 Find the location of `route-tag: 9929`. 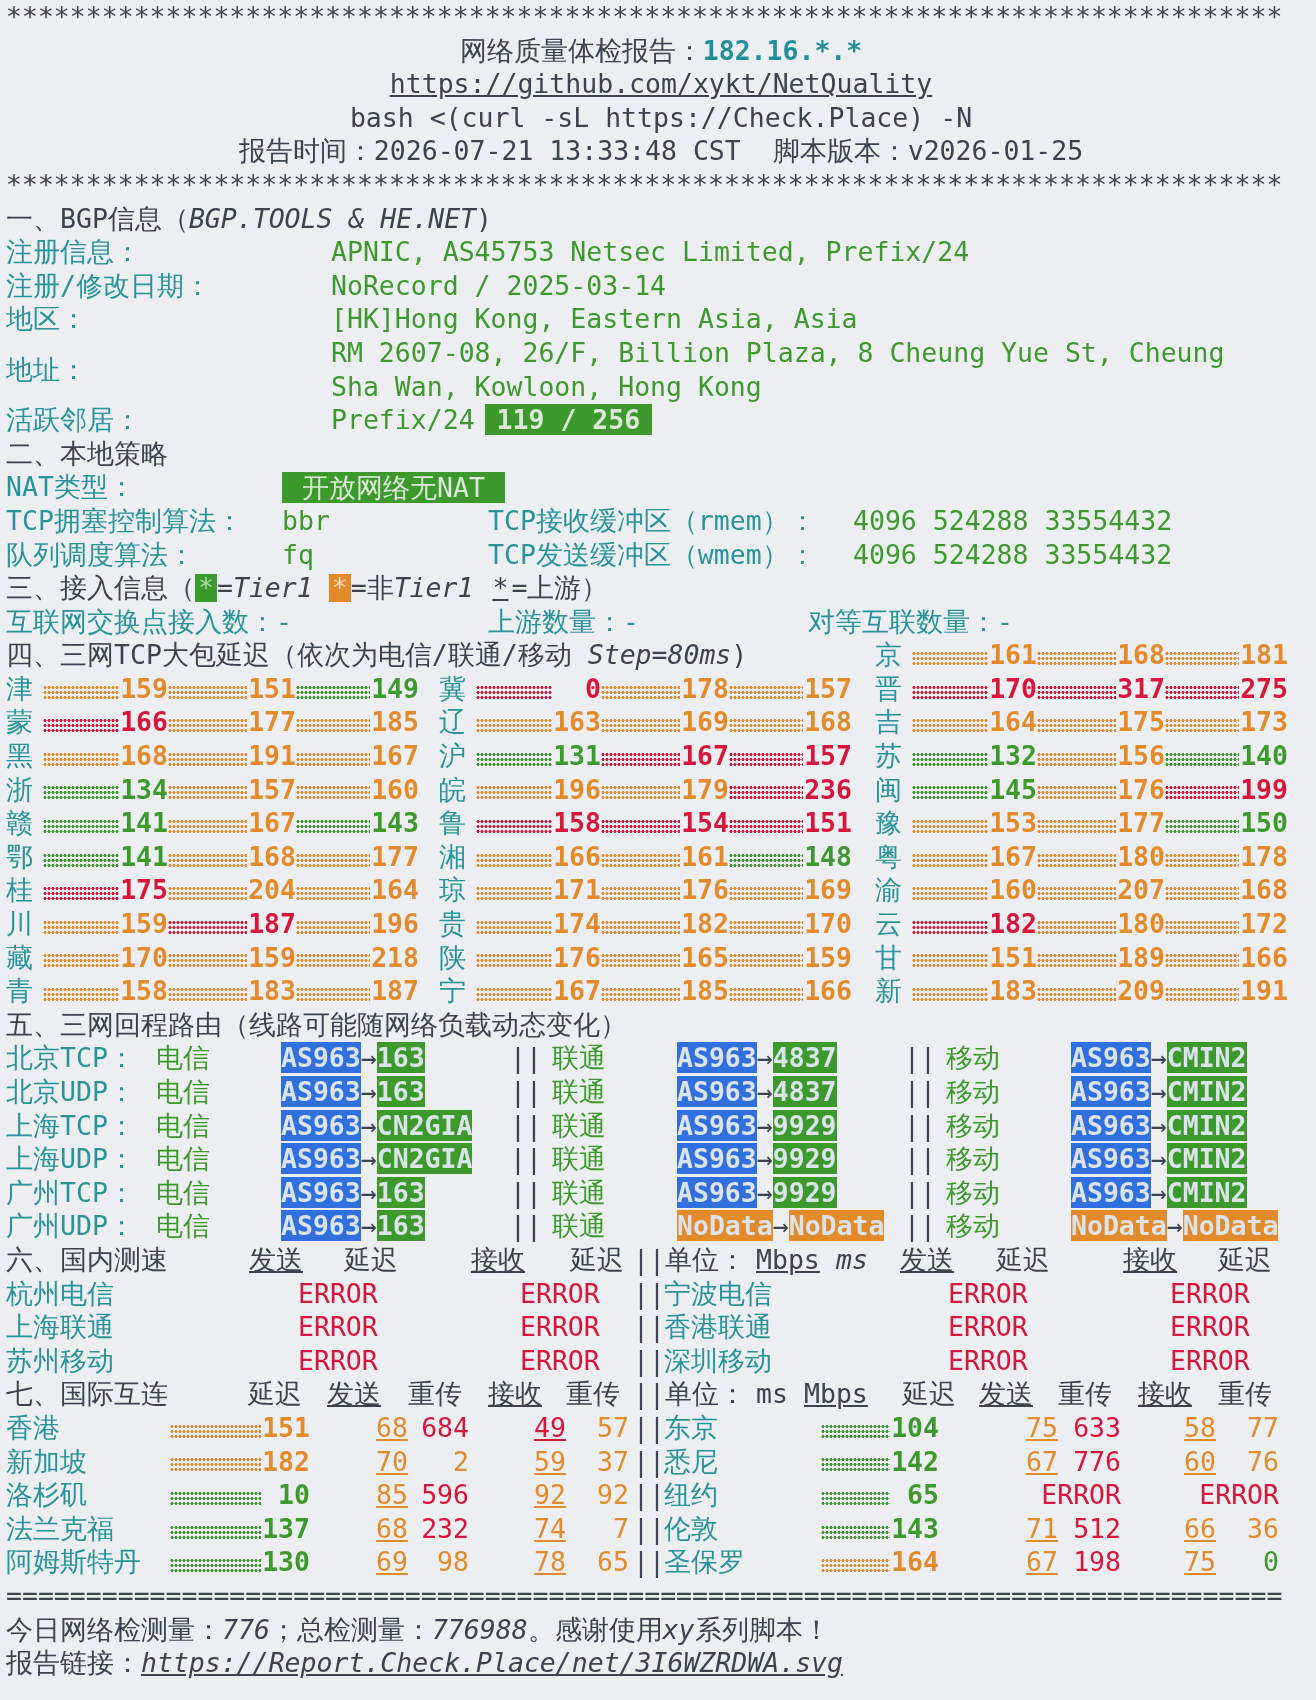

route-tag: 9929 is located at coordinates (804, 1159).